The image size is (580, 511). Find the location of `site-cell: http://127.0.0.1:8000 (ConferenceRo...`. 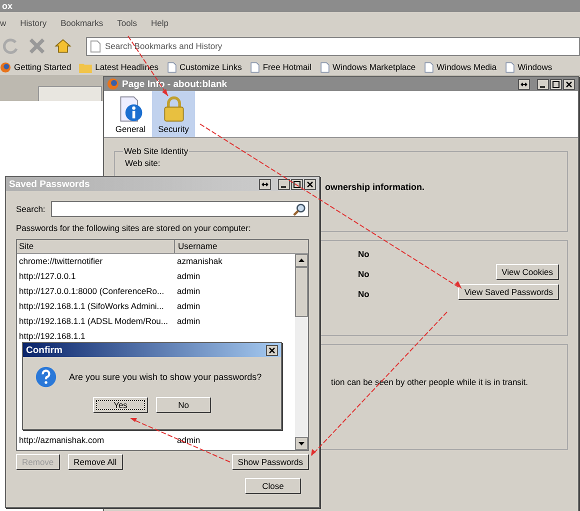

site-cell: http://127.0.0.1:8000 (ConferenceRo... is located at coordinates (95, 291).